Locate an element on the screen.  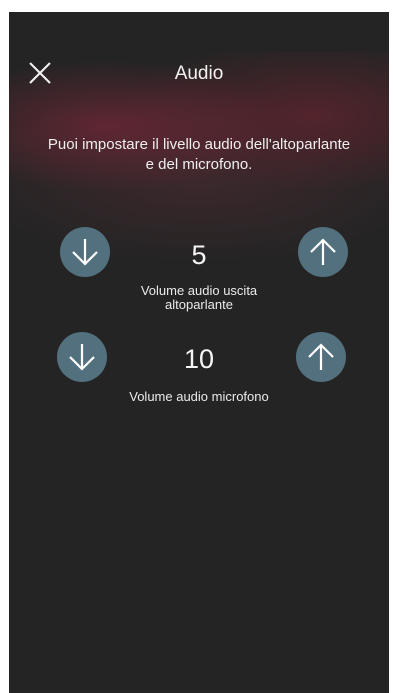
microphone-volume-increase-button is located at coordinates (321, 357).